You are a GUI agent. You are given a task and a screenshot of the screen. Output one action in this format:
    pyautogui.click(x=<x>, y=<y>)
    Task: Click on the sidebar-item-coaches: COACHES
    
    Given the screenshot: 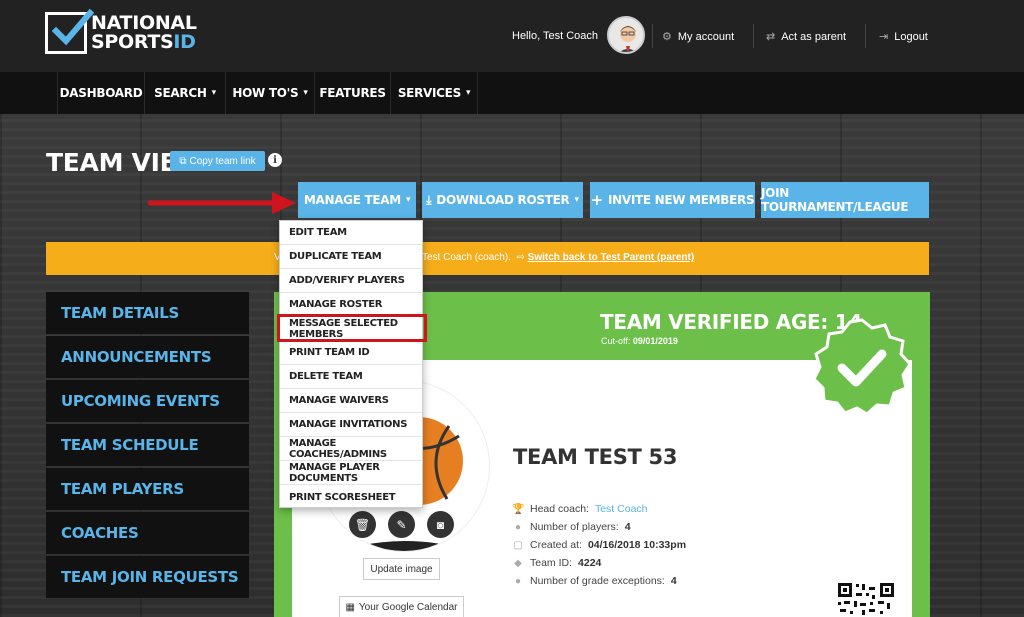 What is the action you would take?
    pyautogui.click(x=147, y=533)
    